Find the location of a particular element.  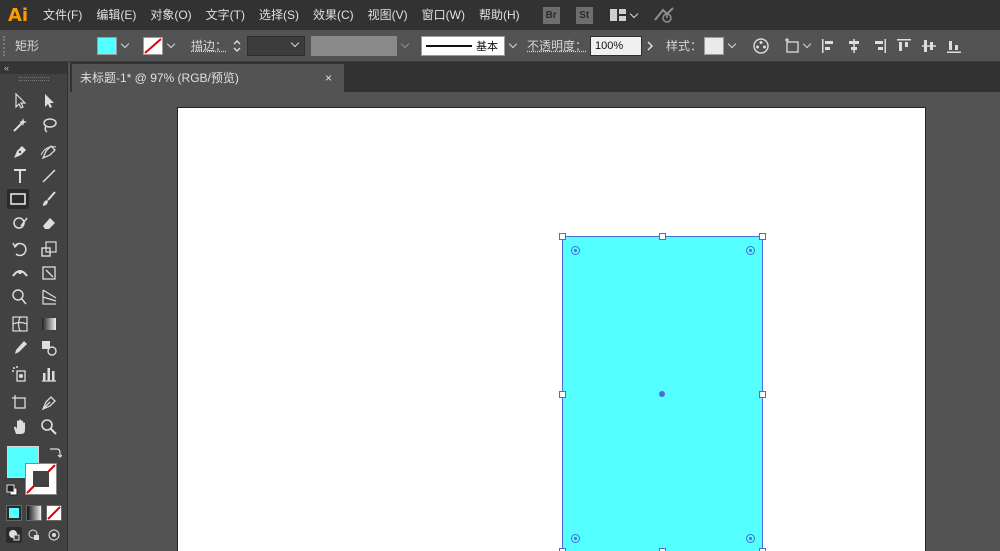

collapse-panel-icon: « is located at coordinates (6, 68).